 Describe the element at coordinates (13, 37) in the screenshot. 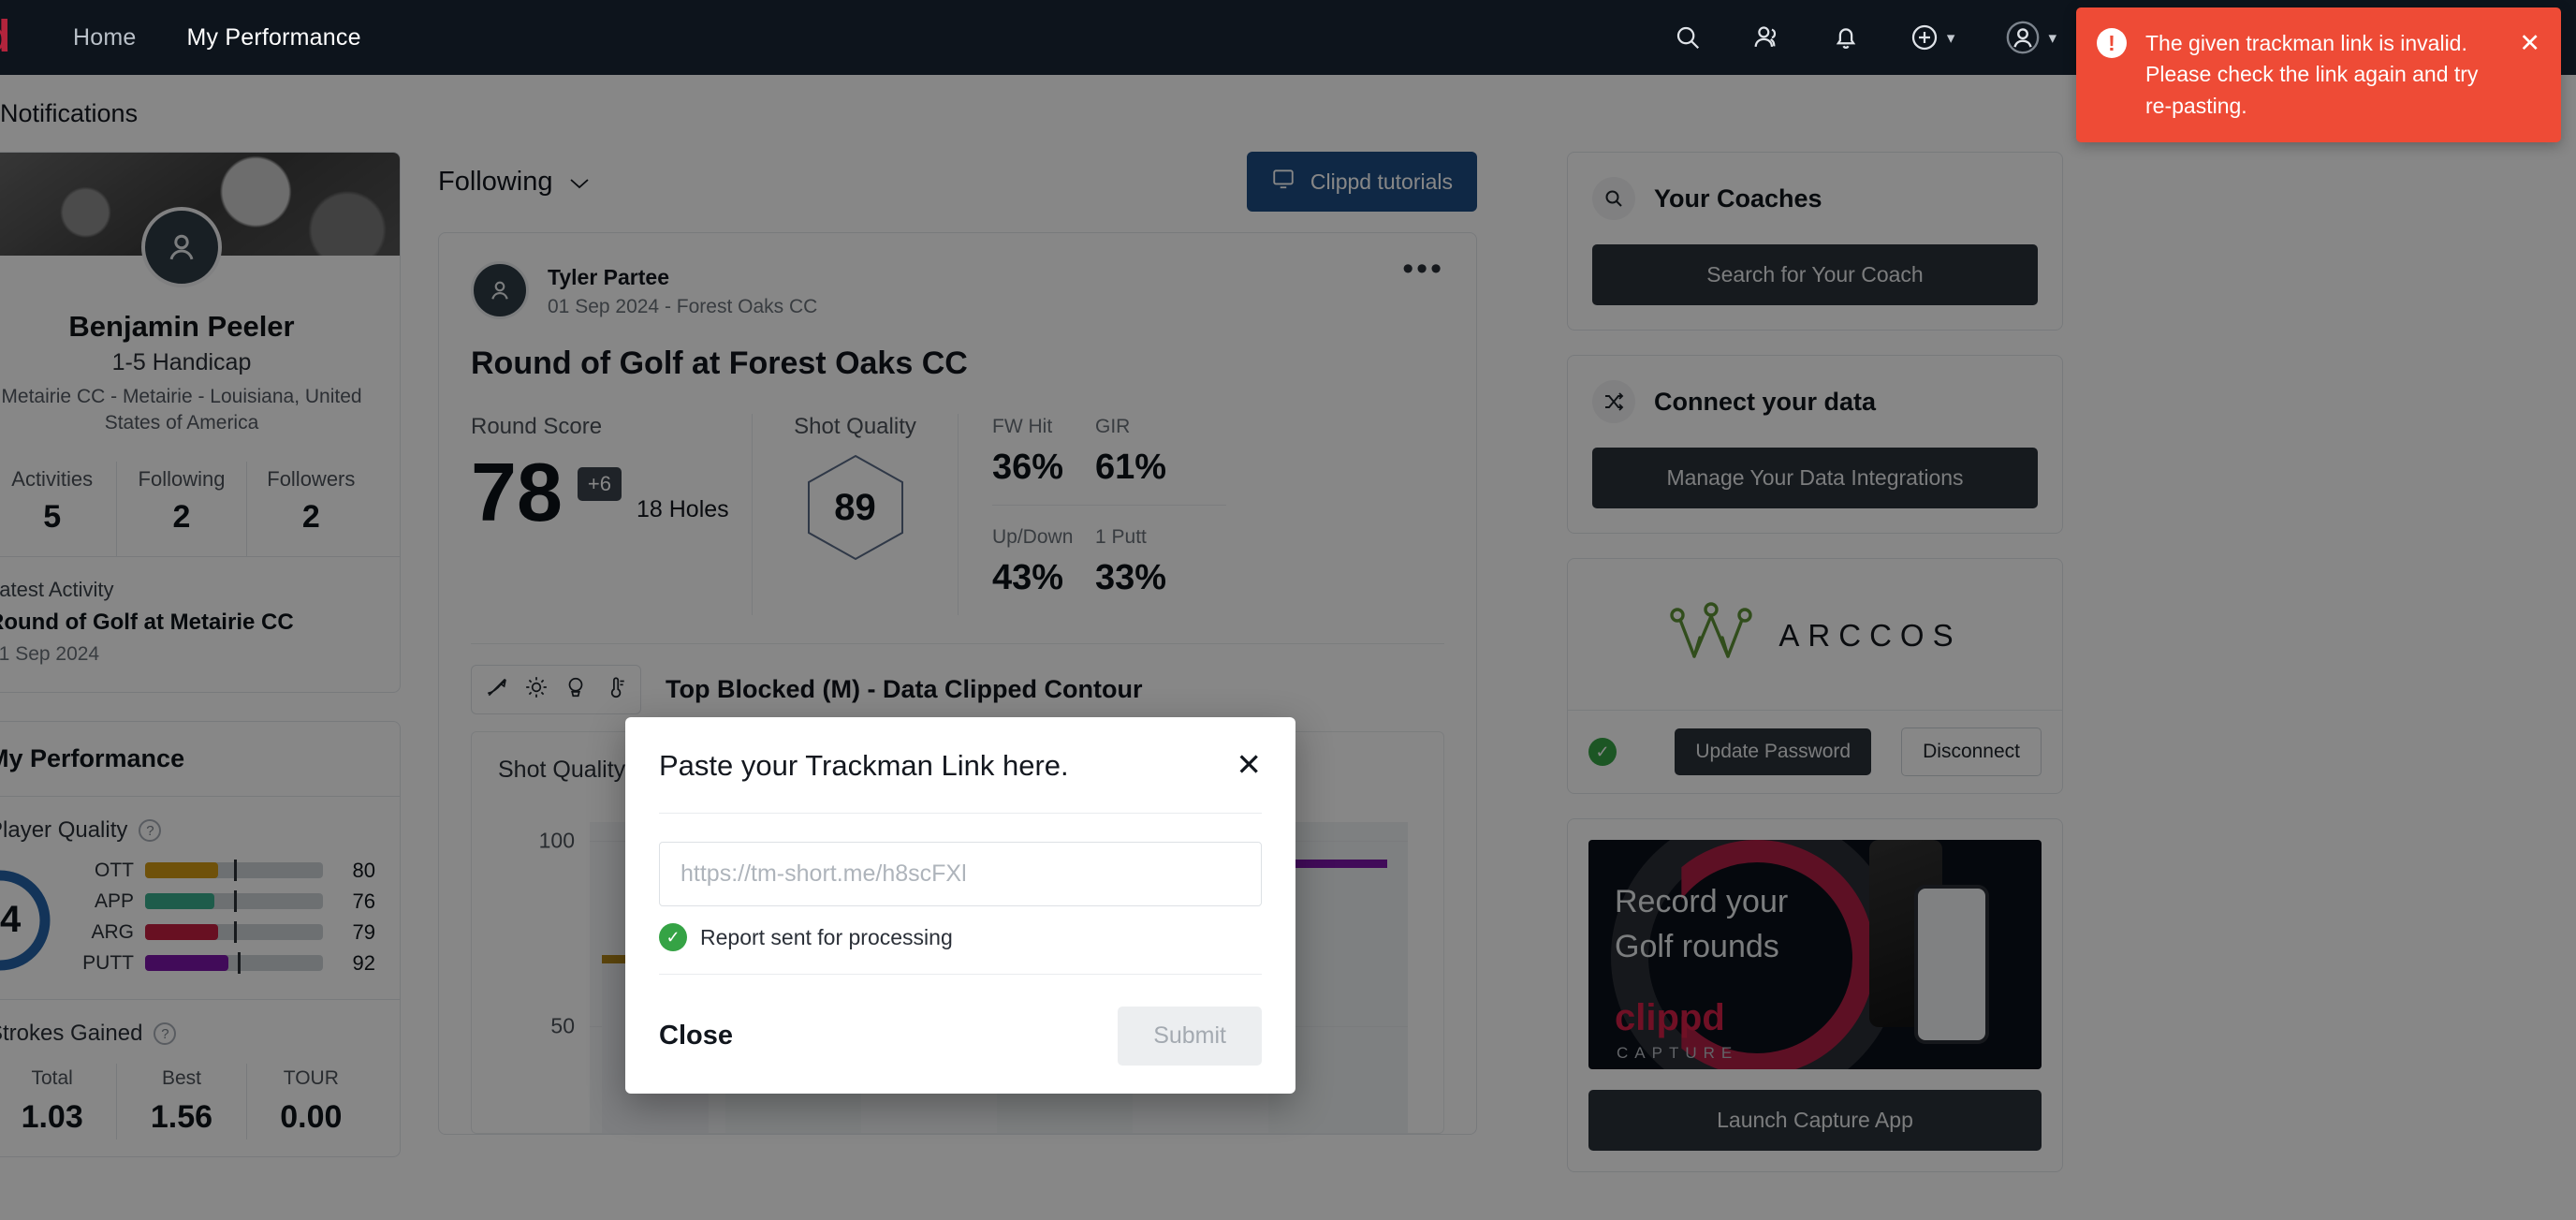

I see `clippd-logo: d` at that location.